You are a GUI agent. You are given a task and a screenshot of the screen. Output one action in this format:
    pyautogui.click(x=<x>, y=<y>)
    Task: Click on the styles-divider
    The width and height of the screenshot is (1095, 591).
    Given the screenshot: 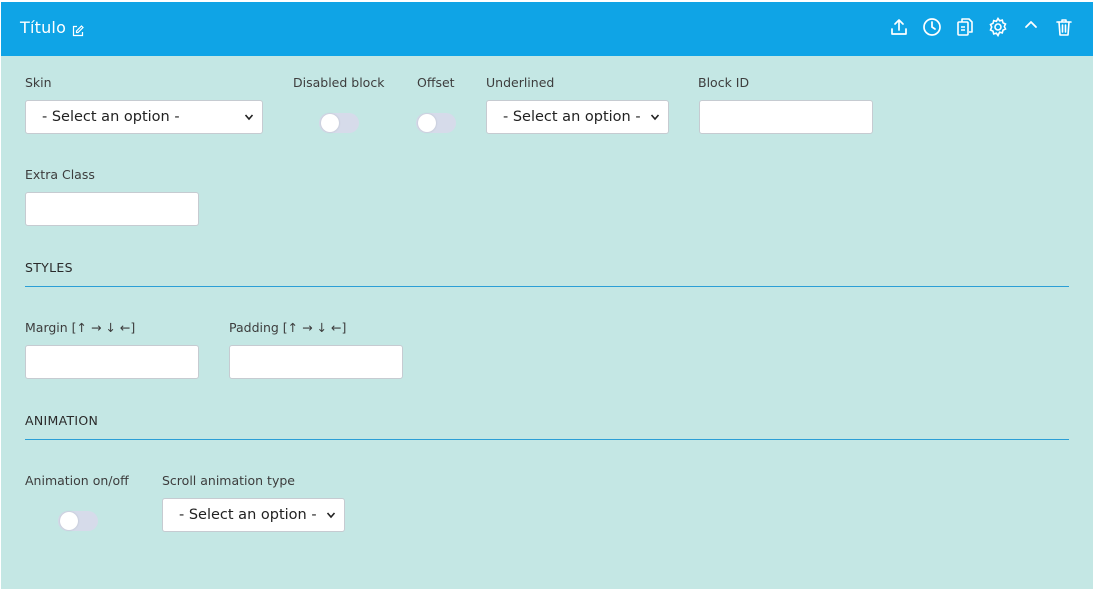 What is the action you would take?
    pyautogui.click(x=547, y=286)
    